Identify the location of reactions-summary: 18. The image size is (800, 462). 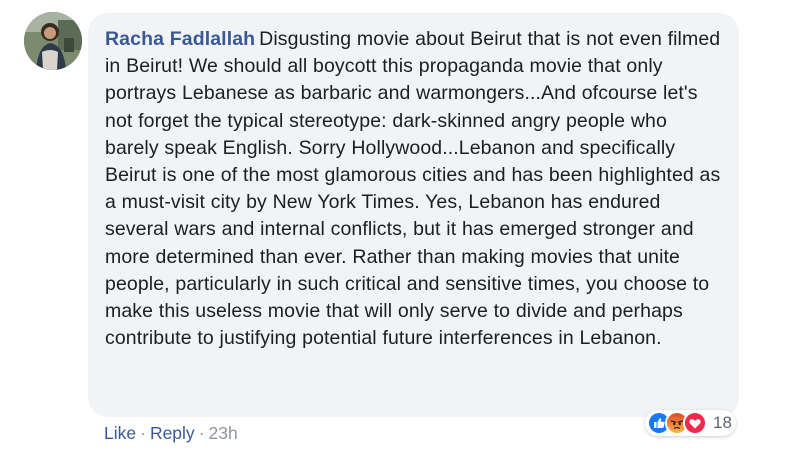
(690, 423).